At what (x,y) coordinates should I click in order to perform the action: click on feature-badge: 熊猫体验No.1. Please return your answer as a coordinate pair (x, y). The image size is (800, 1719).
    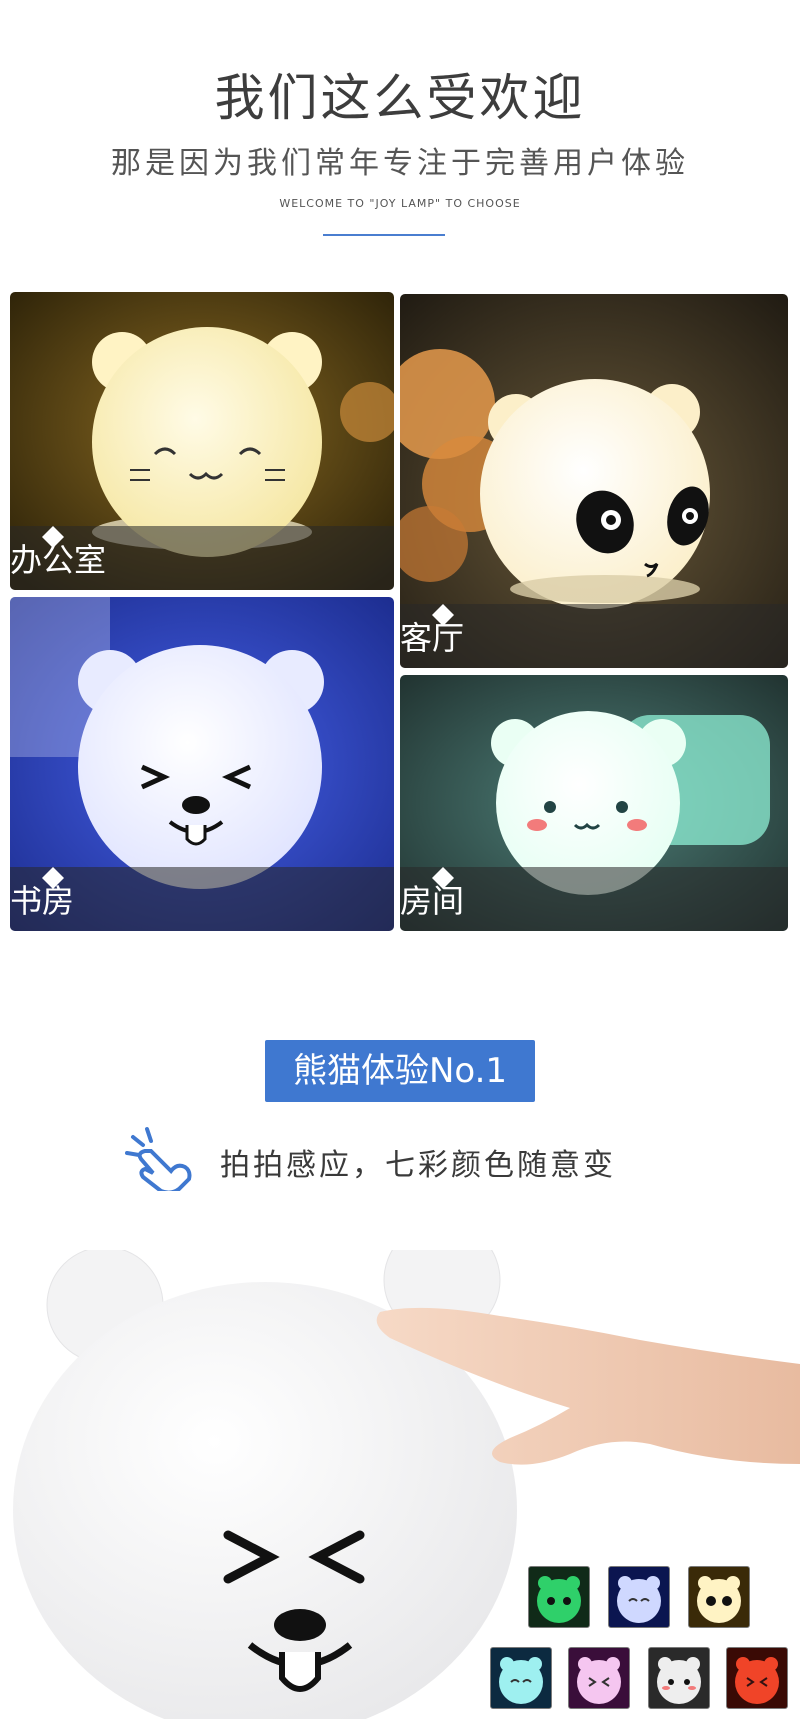
    Looking at the image, I should click on (400, 1071).